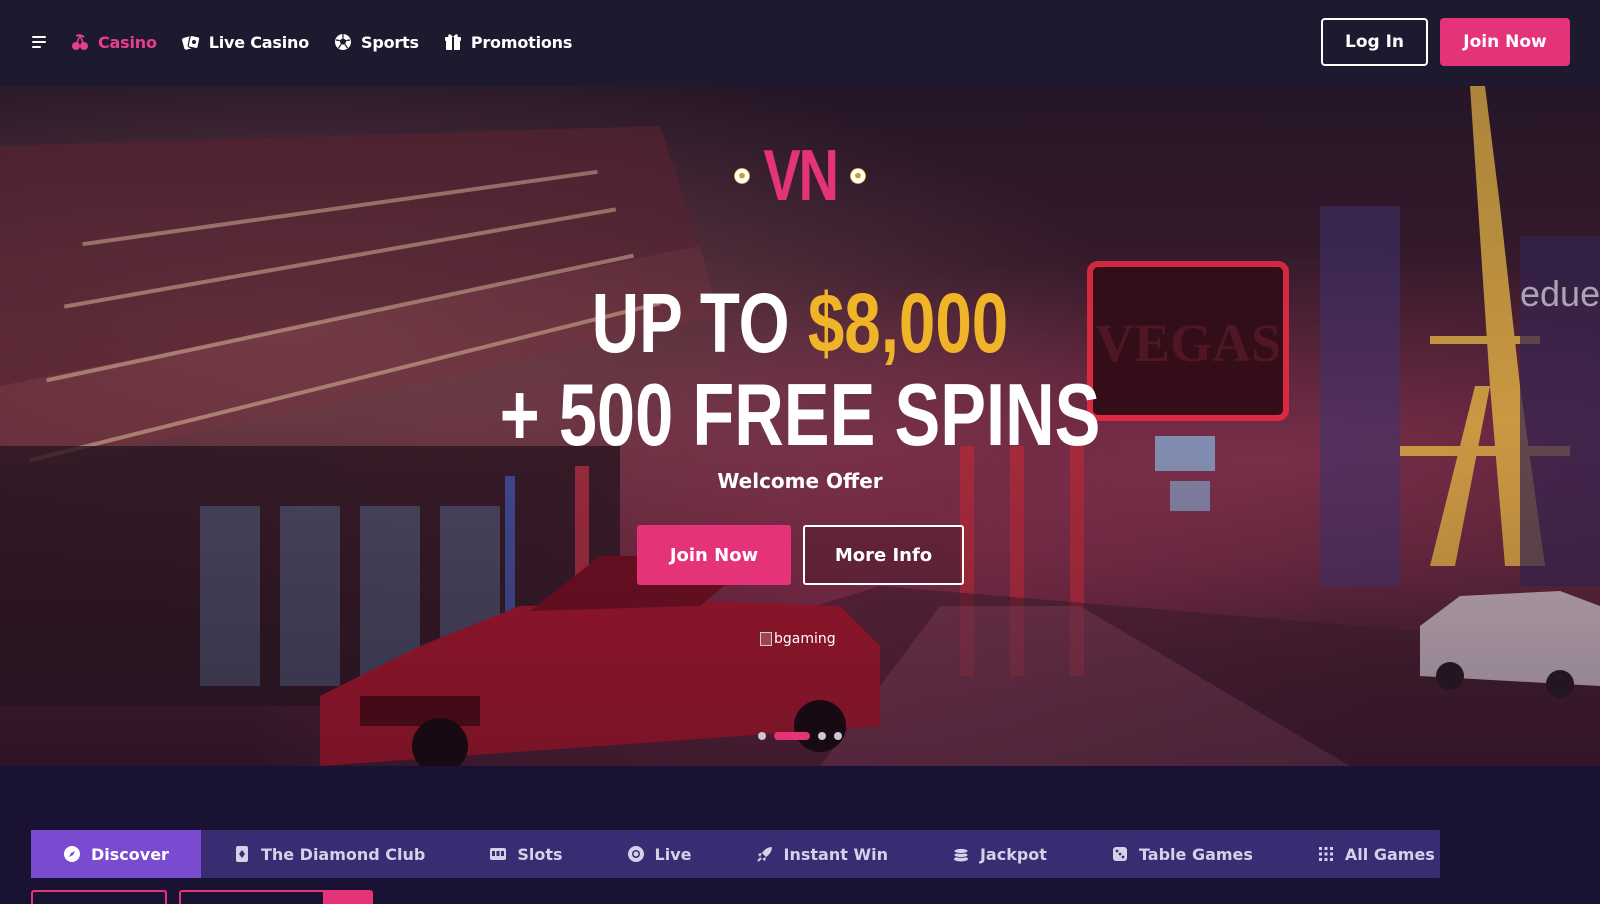  Describe the element at coordinates (1120, 854) in the screenshot. I see `dice-icon` at that location.